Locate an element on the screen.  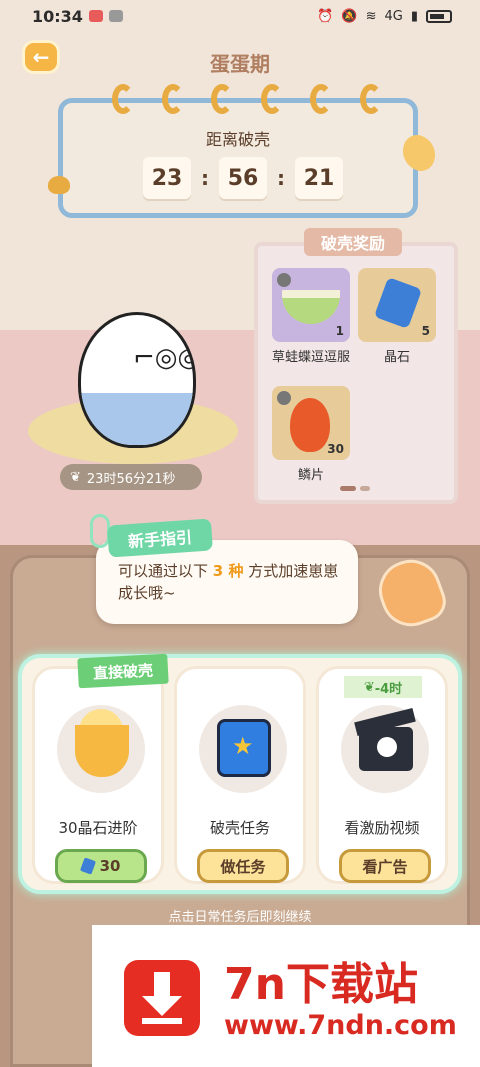
reward-item-crystal: 5 晶石 is located at coordinates (397, 316).